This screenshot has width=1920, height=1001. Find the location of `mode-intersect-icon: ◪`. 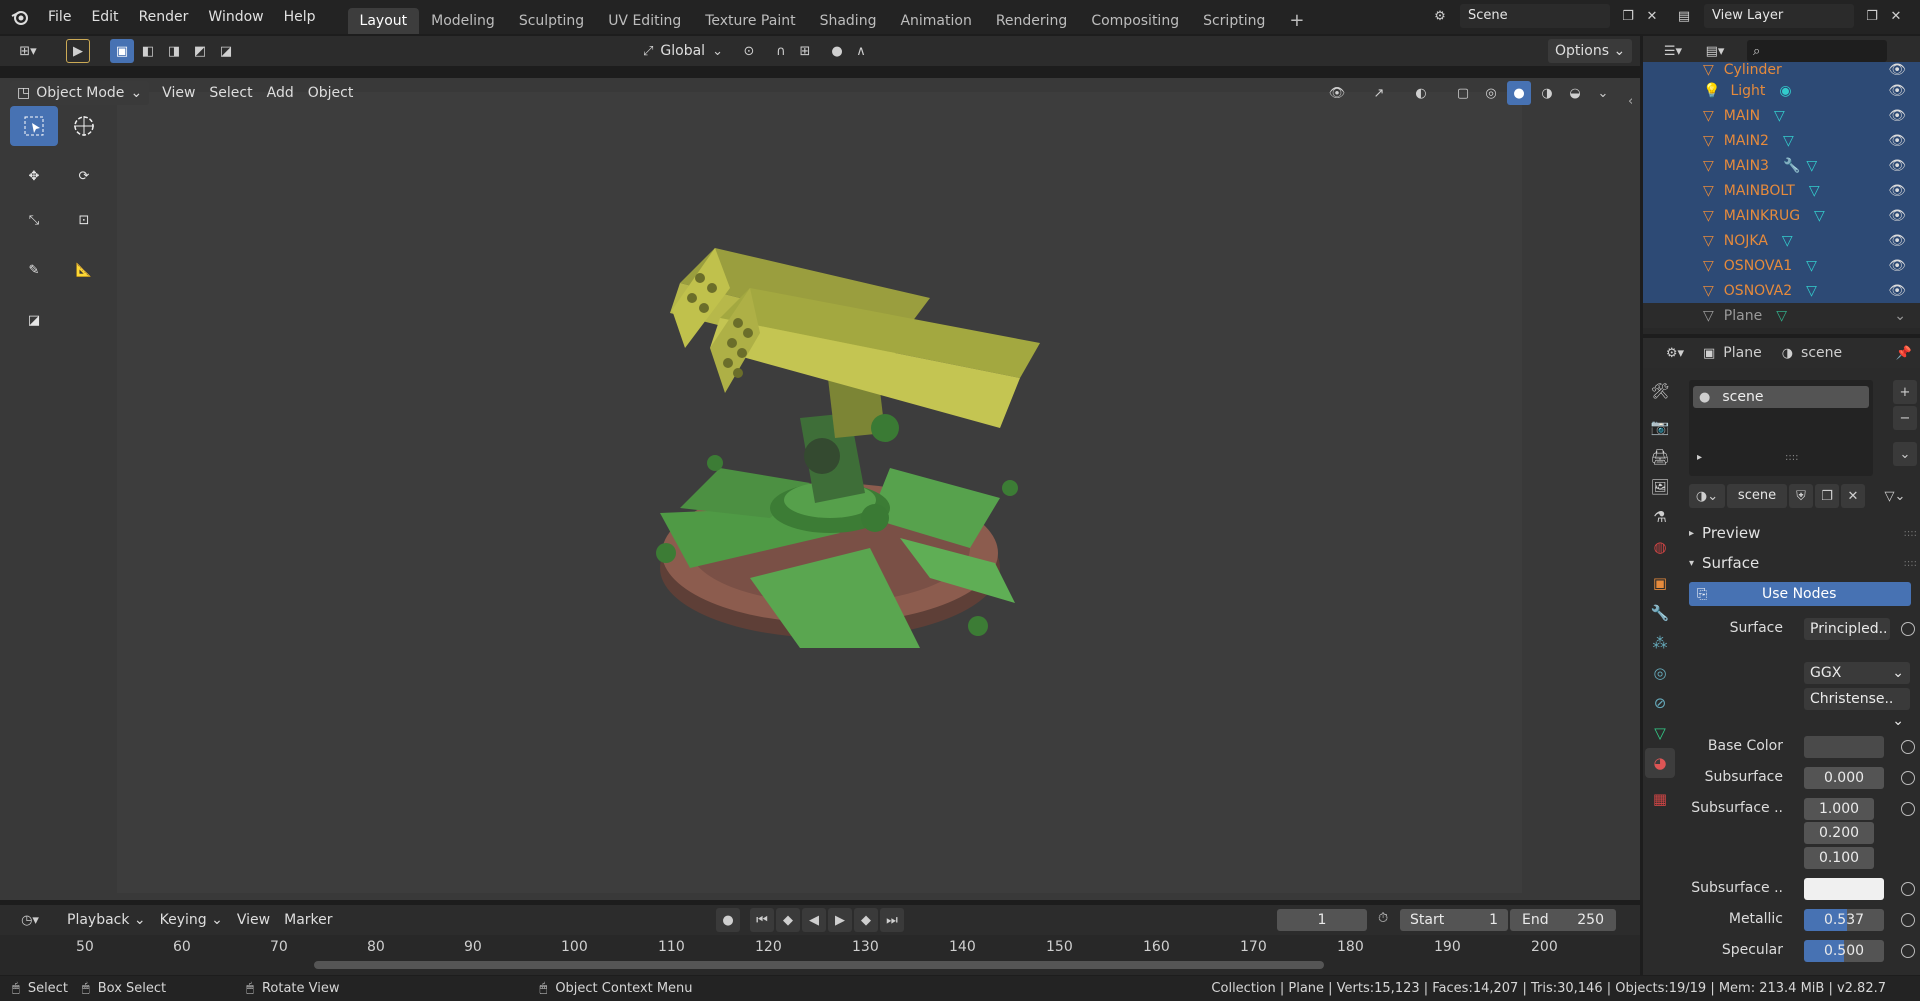

mode-intersect-icon: ◪ is located at coordinates (226, 51).